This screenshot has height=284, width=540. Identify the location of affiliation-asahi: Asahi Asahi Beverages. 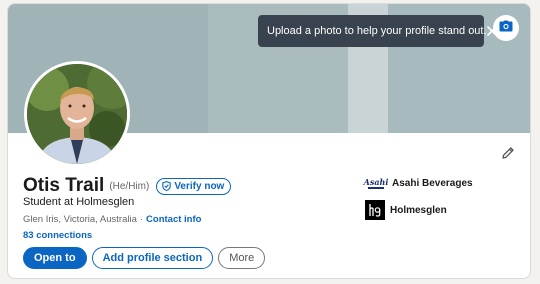
(418, 183).